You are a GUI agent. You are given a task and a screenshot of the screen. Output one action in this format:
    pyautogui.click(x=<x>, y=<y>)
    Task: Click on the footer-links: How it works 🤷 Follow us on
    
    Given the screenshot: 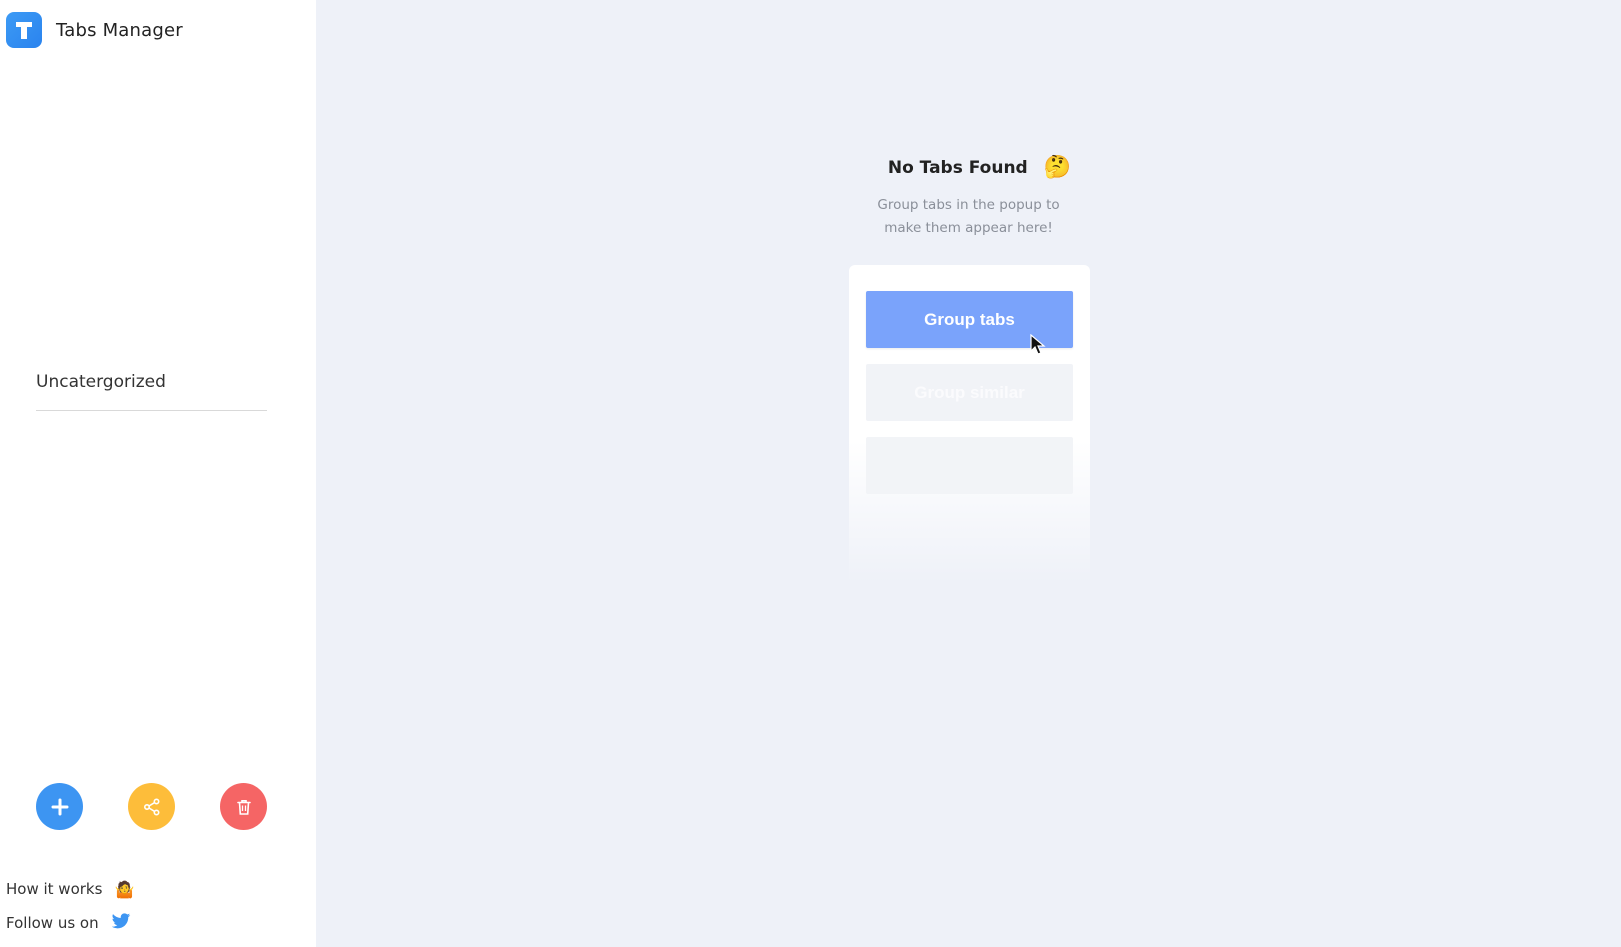 What is the action you would take?
    pyautogui.click(x=70, y=912)
    